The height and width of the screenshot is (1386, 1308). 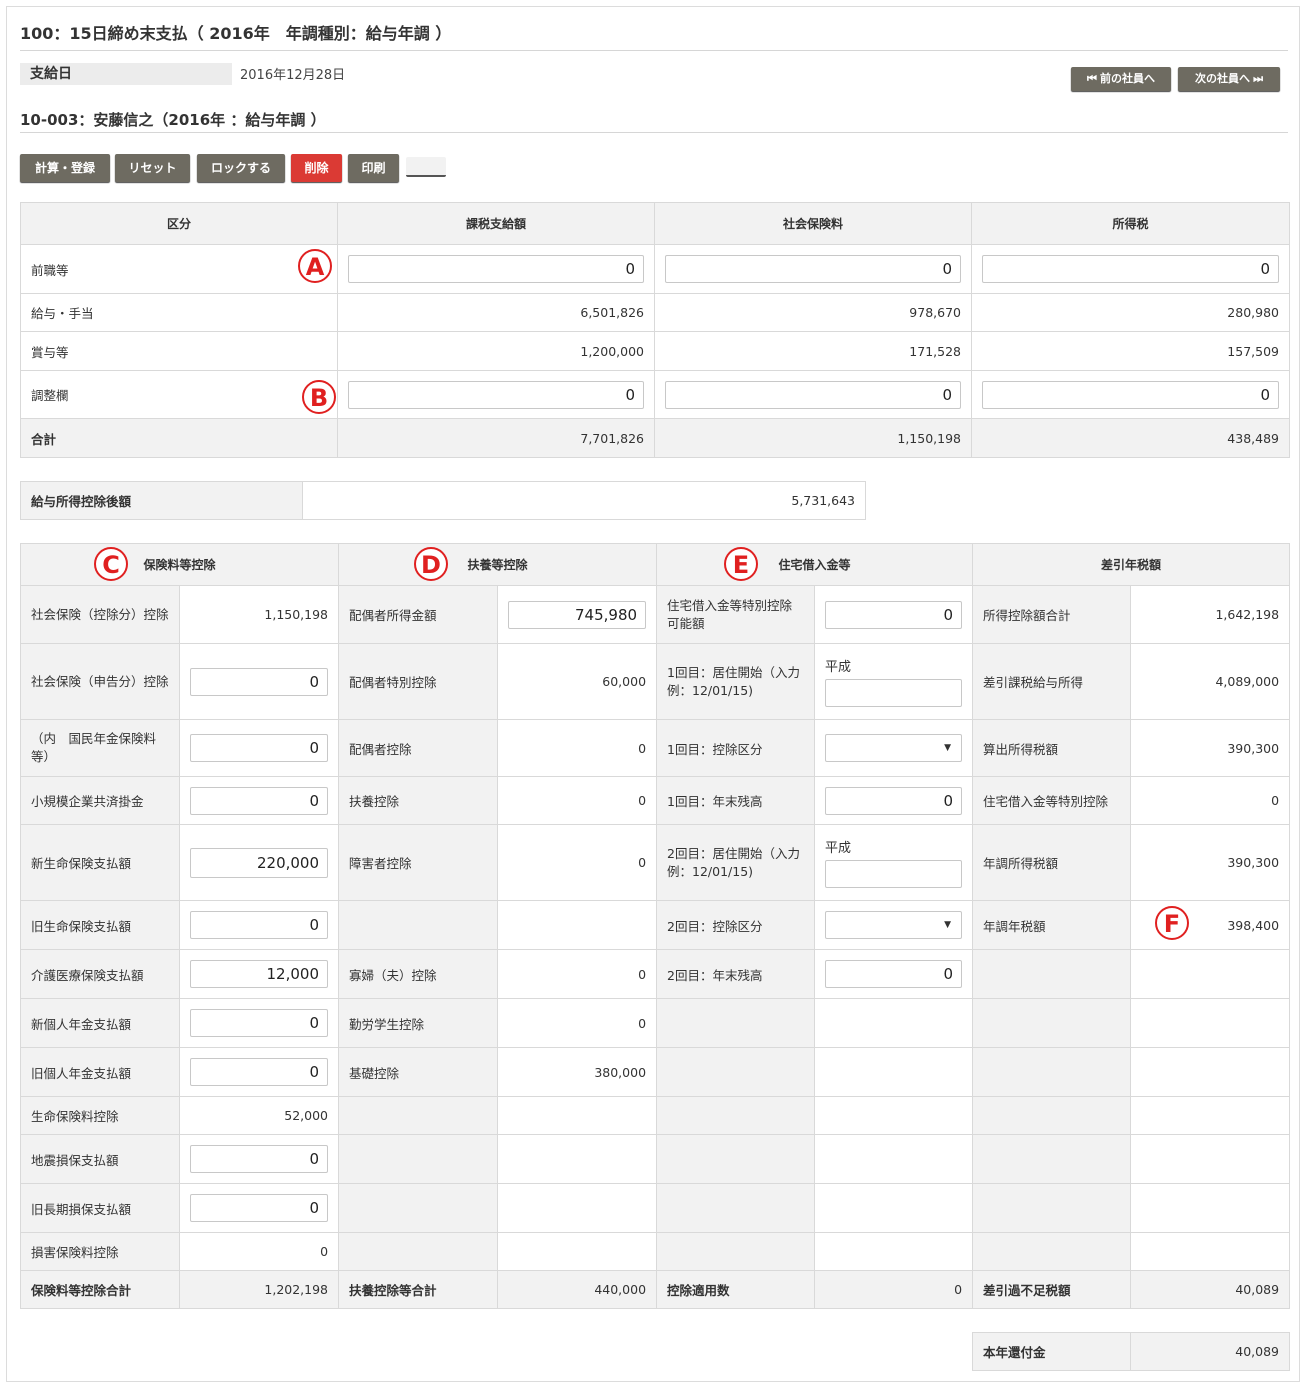 I want to click on row-label: 勤労学生控除, so click(x=418, y=1023).